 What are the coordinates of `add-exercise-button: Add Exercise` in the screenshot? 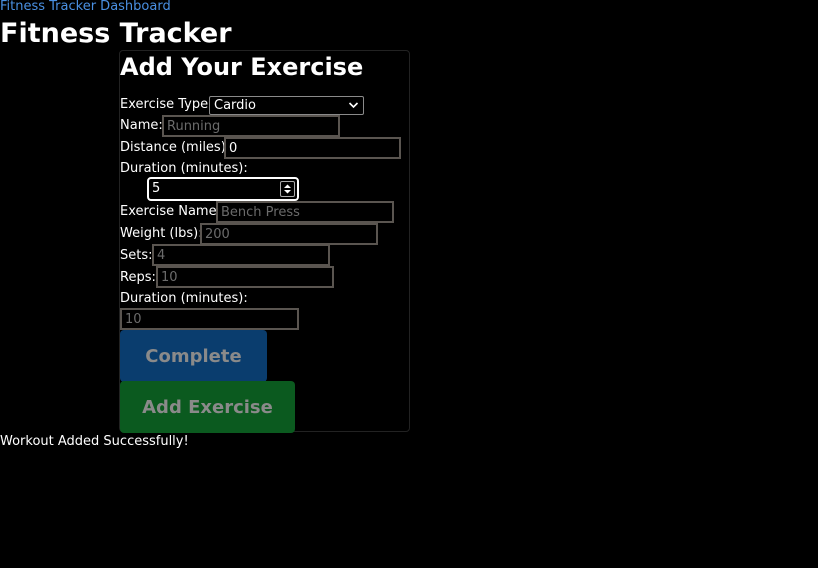 It's located at (207, 407).